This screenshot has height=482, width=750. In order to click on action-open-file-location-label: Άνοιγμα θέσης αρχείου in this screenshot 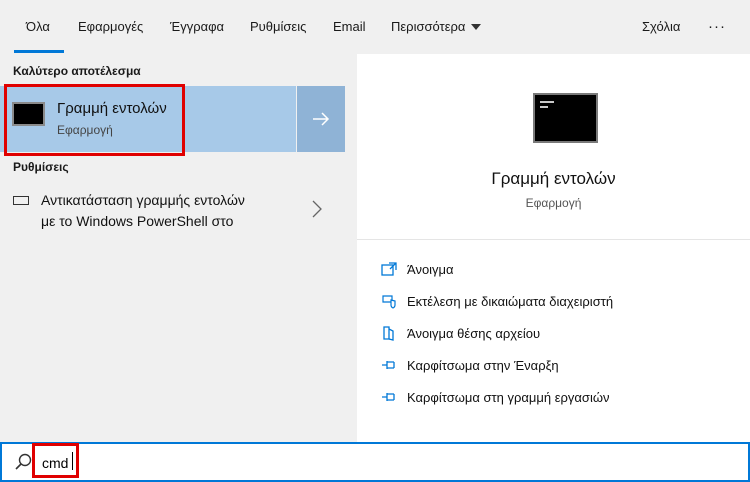, I will do `click(474, 333)`.